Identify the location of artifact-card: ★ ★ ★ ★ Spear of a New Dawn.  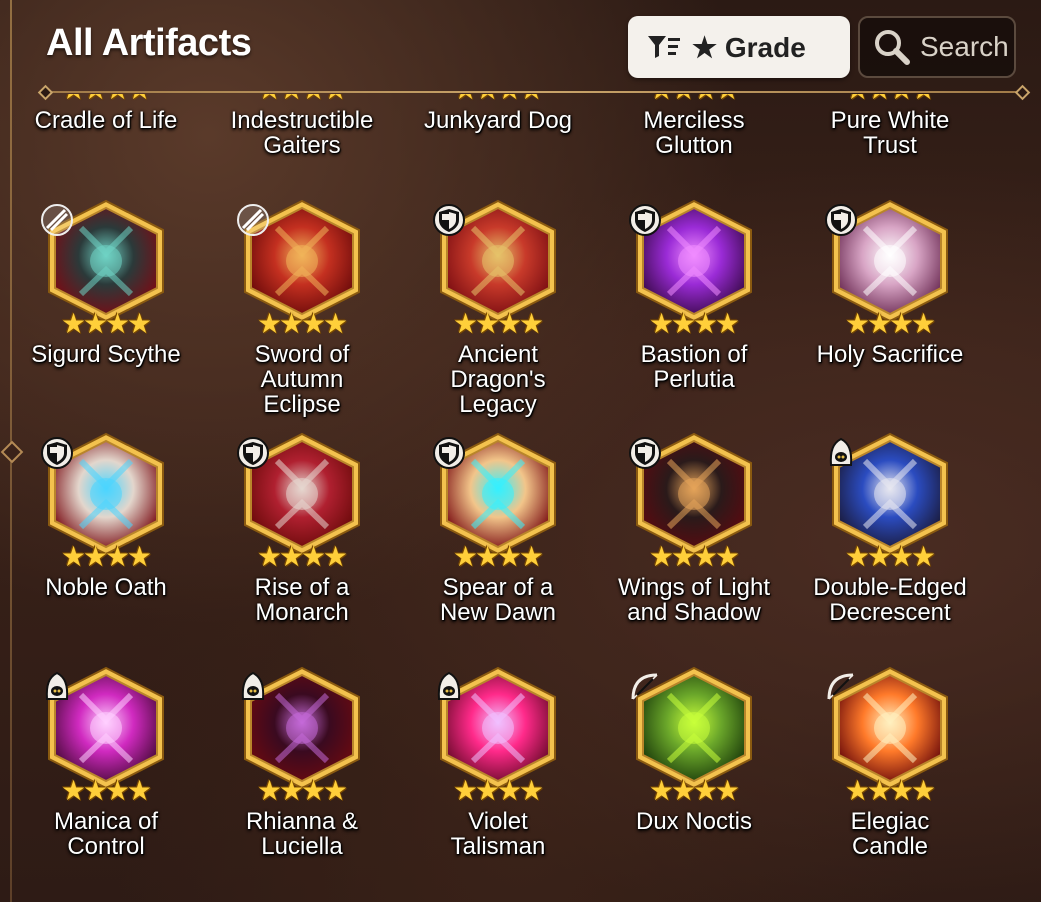
(498, 546).